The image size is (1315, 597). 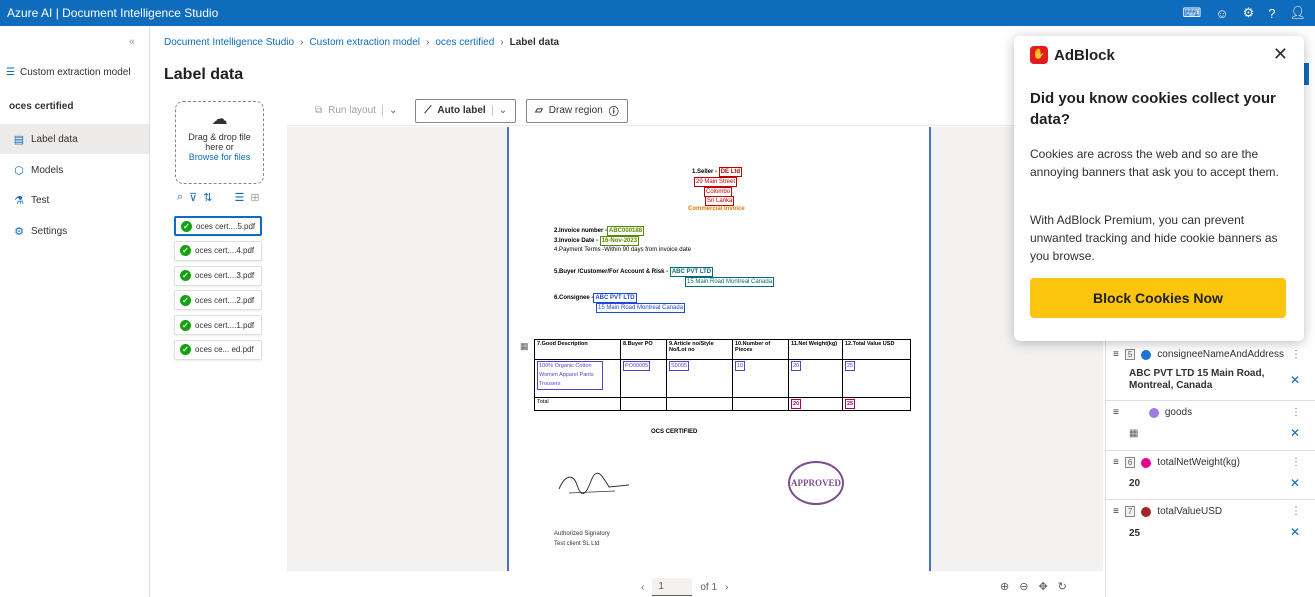 What do you see at coordinates (204, 74) in the screenshot?
I see `page-title: Label data` at bounding box center [204, 74].